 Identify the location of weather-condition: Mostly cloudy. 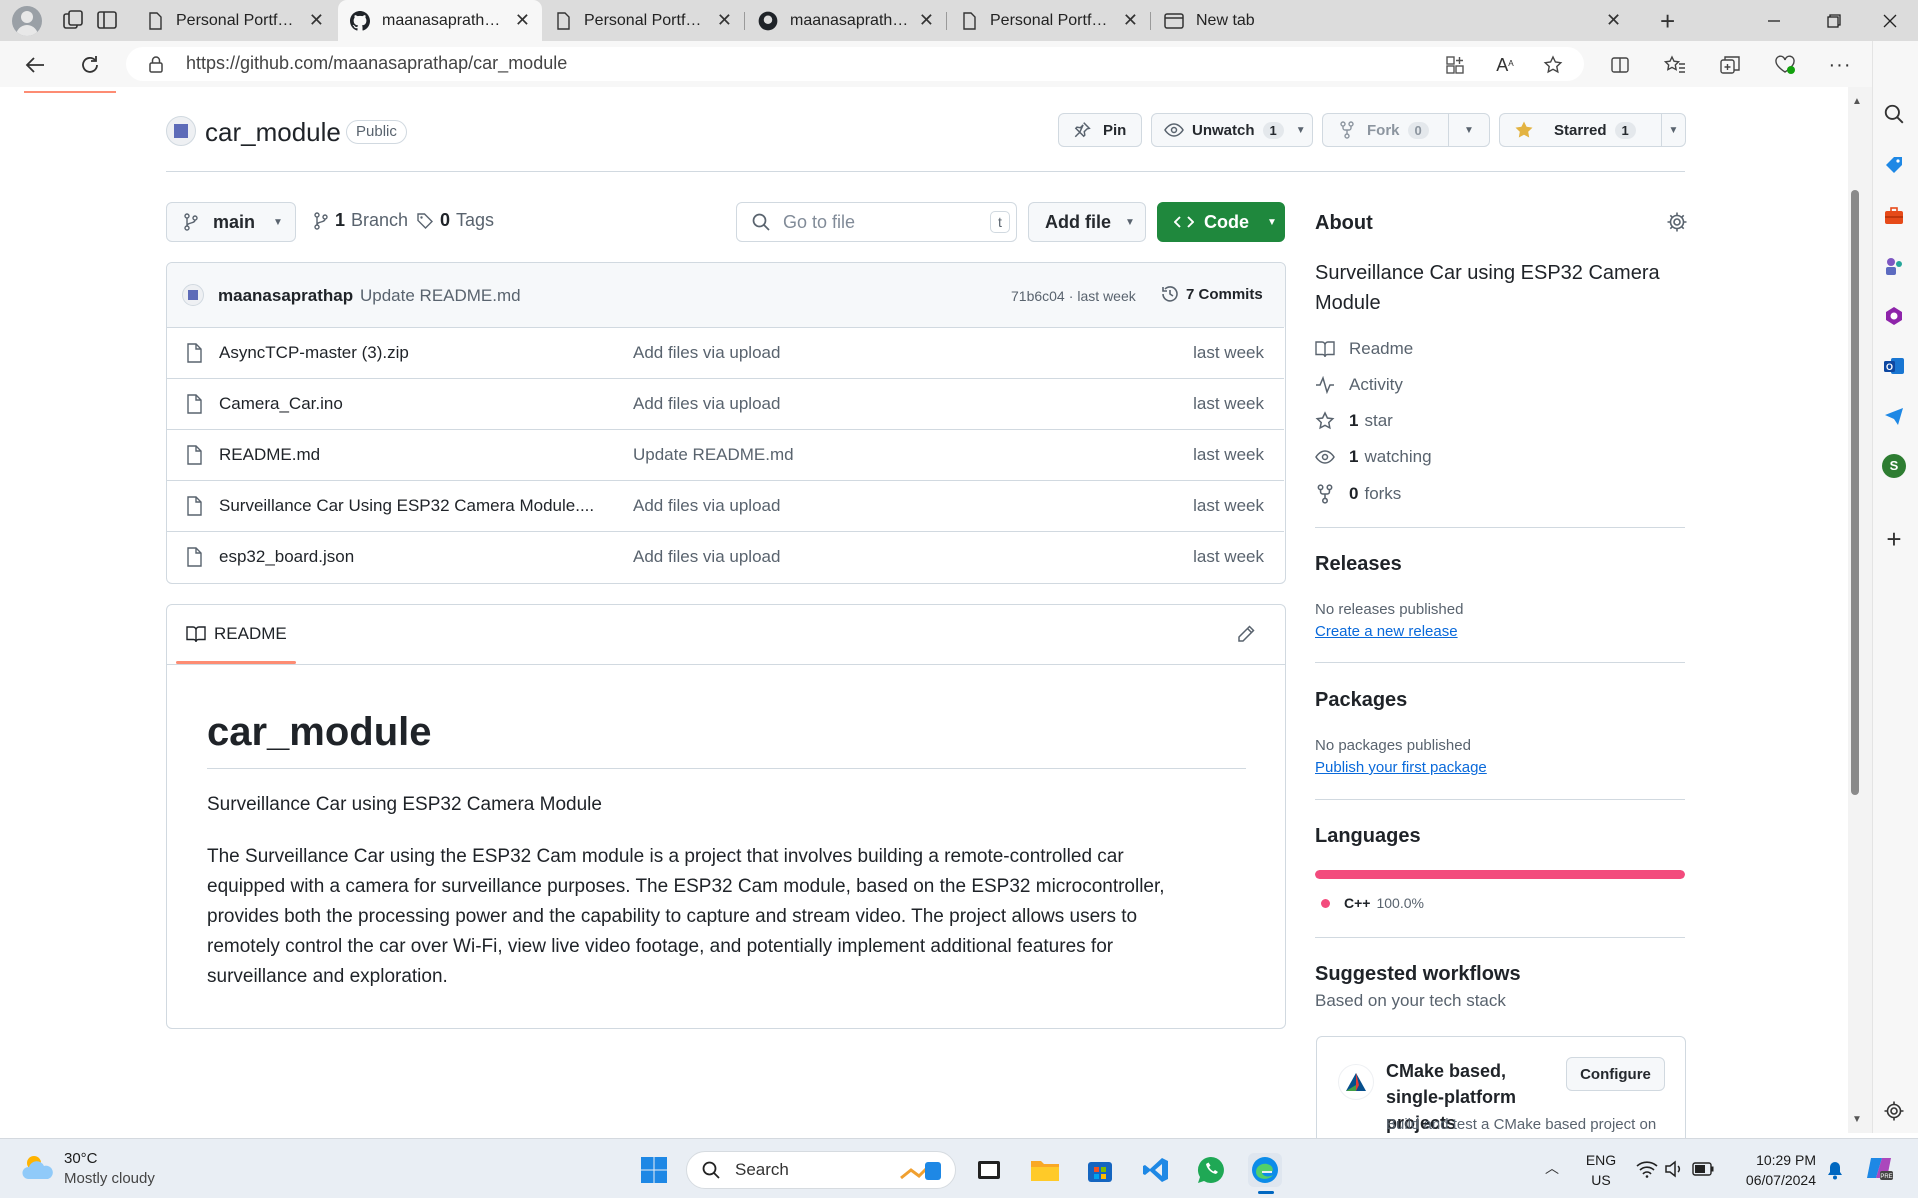
(109, 1178).